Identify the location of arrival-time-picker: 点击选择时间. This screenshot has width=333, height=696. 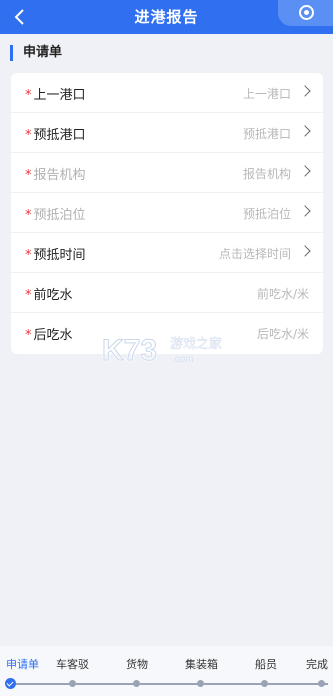
(254, 254).